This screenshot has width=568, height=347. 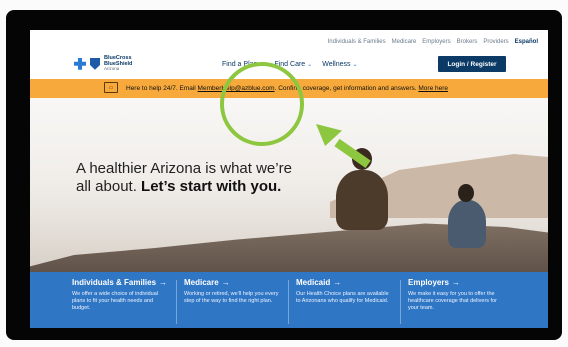 What do you see at coordinates (472, 64) in the screenshot?
I see `login-register-button: Login / Register` at bounding box center [472, 64].